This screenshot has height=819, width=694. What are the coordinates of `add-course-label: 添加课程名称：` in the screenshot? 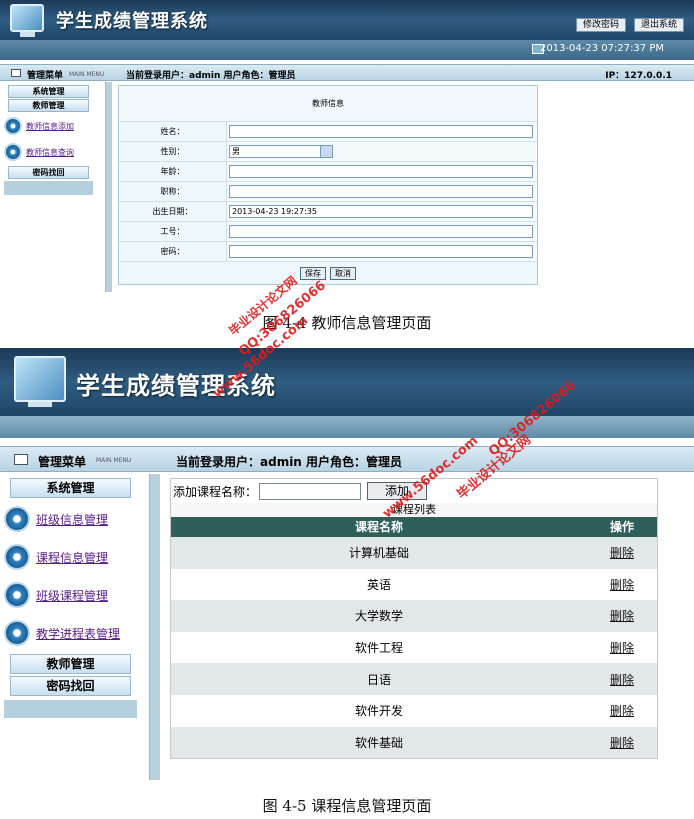 It's located at (215, 491).